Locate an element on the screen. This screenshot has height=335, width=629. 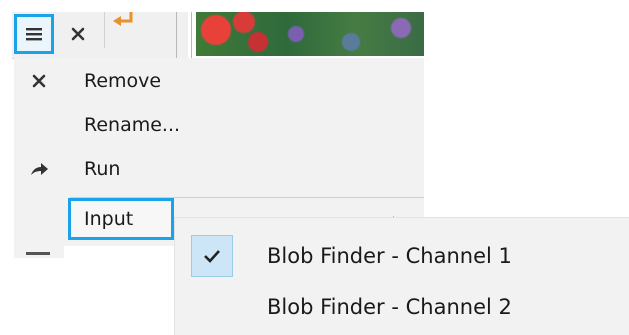
submenu-item-channel-2: Blob Finder - Channel 2 is located at coordinates (402, 307).